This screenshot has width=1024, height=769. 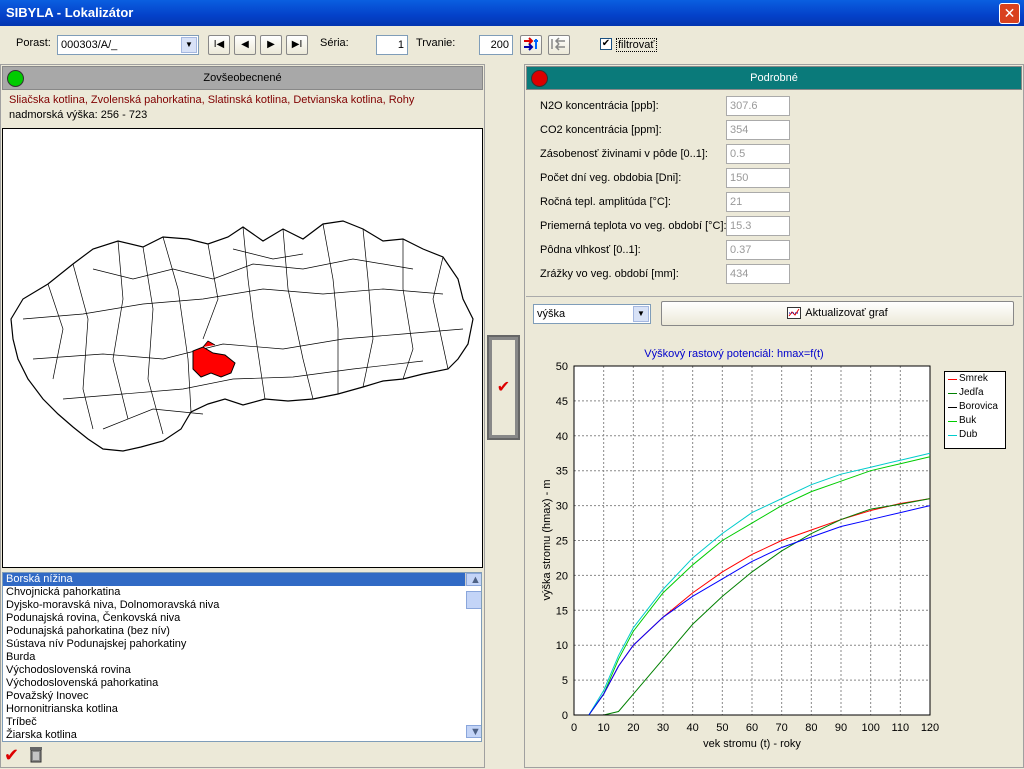 I want to click on list-item: Chvojnická pahorkatina, so click(x=242, y=592).